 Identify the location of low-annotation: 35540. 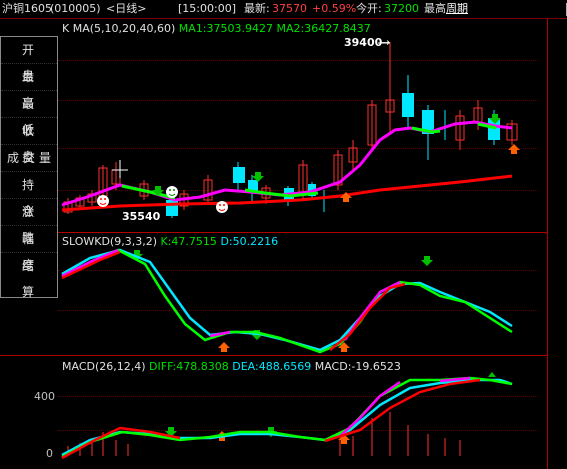
(141, 216).